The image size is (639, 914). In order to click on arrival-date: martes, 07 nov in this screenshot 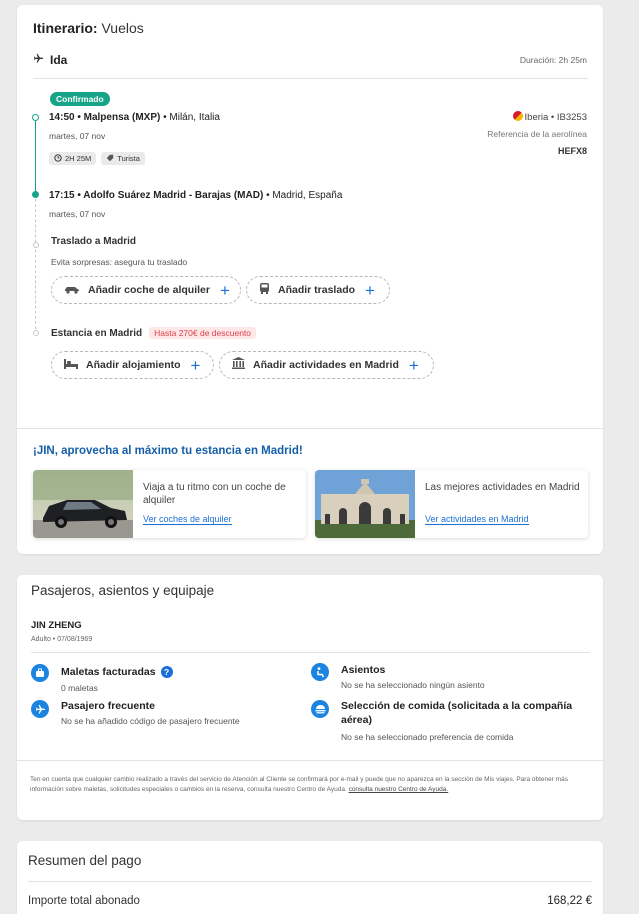, I will do `click(77, 214)`.